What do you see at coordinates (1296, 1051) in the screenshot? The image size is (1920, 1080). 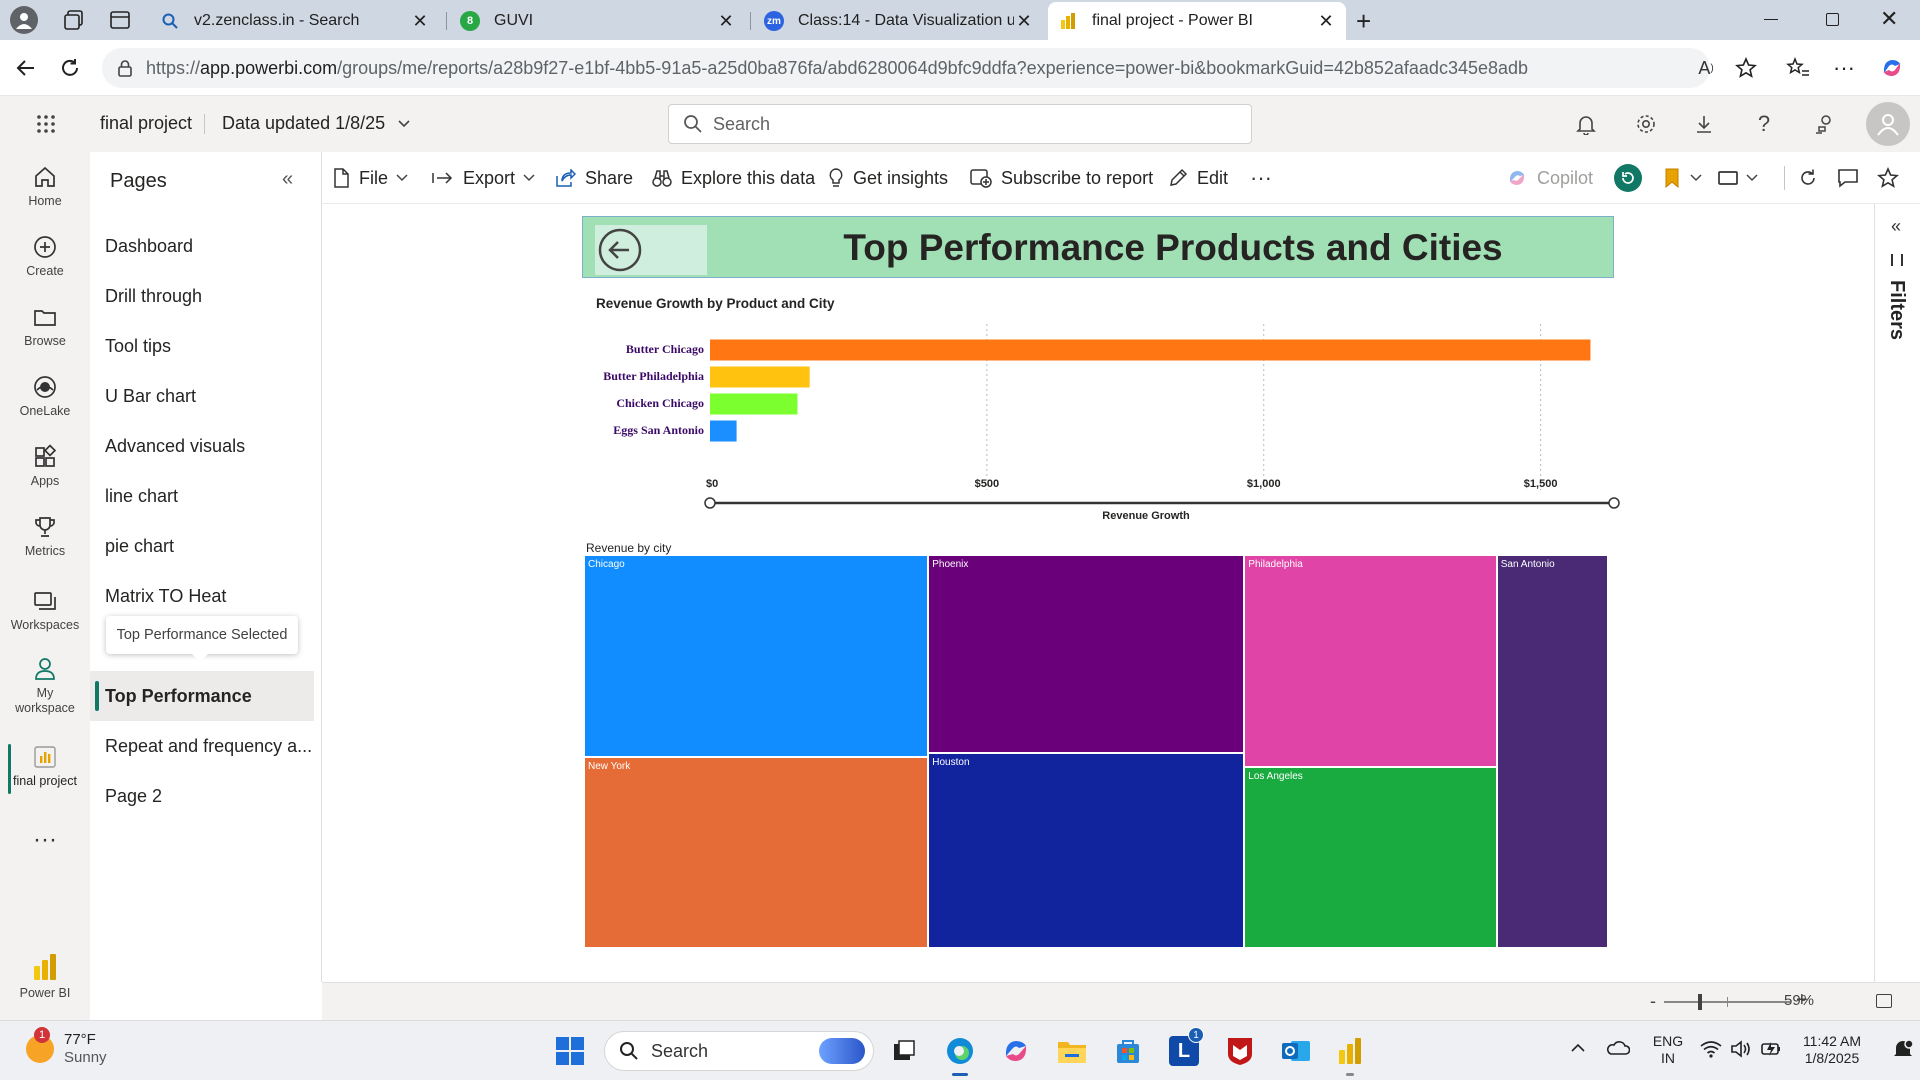 I see `outlook-icon` at bounding box center [1296, 1051].